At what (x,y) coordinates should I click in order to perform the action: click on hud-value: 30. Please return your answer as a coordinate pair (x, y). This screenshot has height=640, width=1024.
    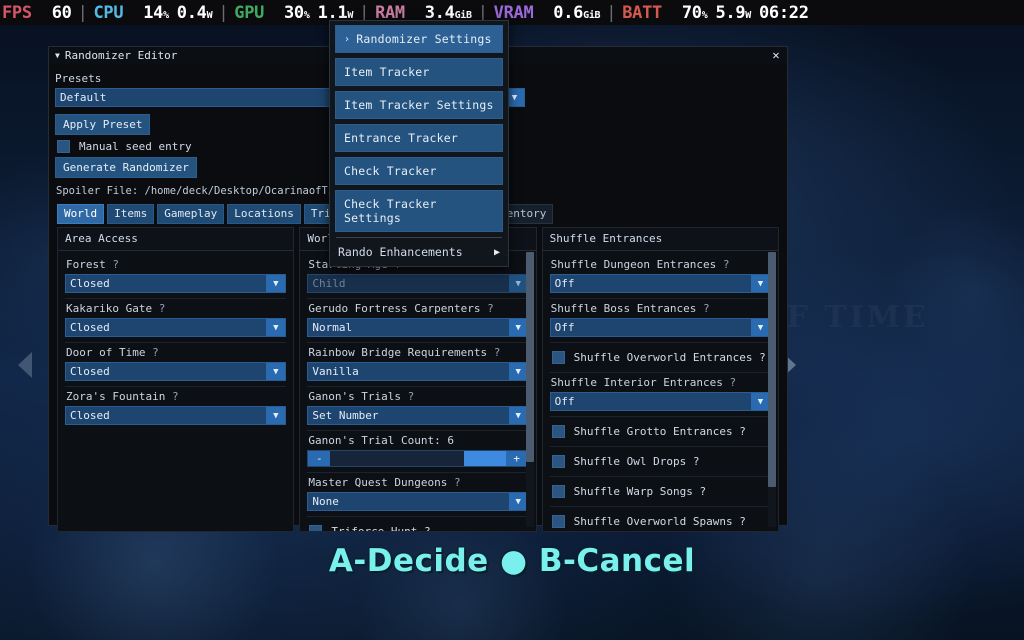
    Looking at the image, I should click on (293, 12).